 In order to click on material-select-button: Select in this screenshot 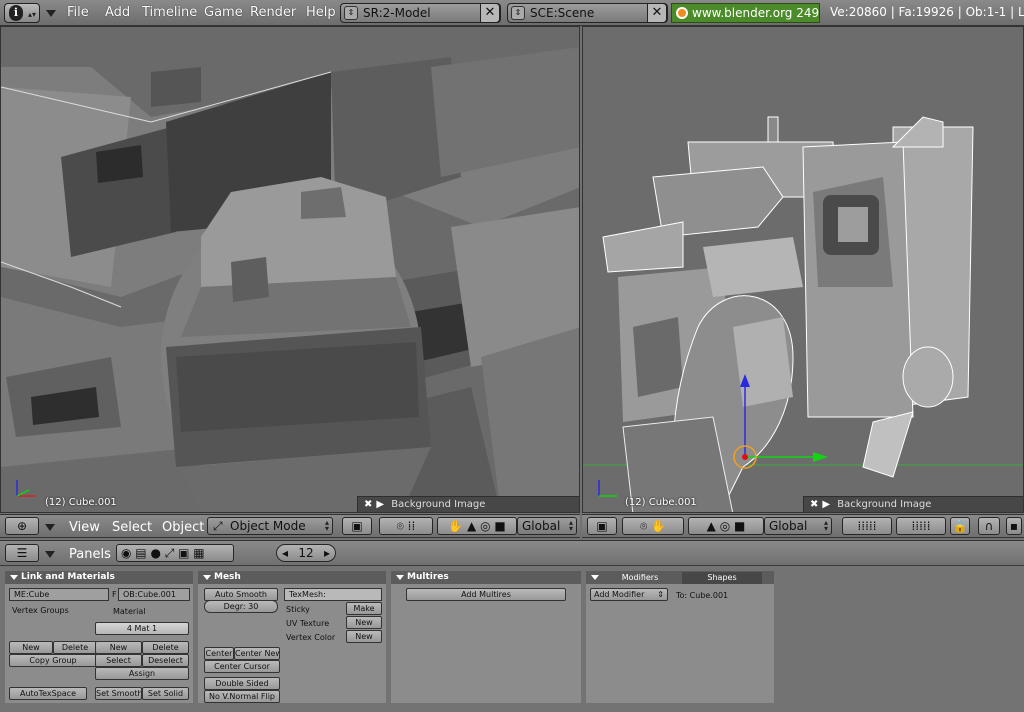, I will do `click(118, 660)`.